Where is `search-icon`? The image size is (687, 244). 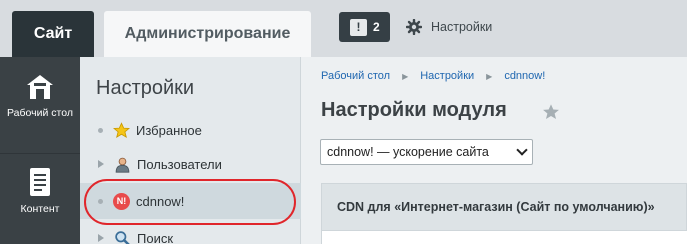 search-icon is located at coordinates (123, 237).